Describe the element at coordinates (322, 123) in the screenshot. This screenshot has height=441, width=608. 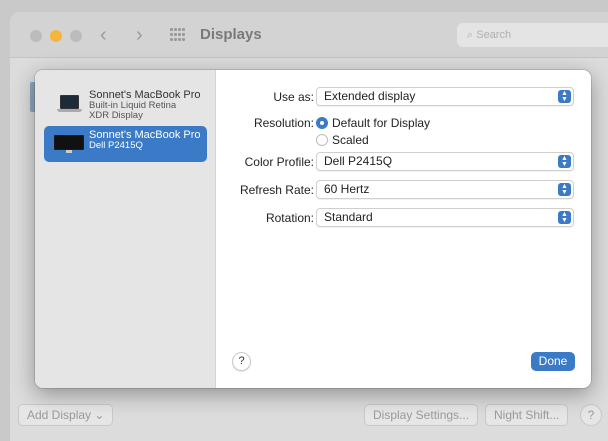
I see `radio-selected-icon` at that location.